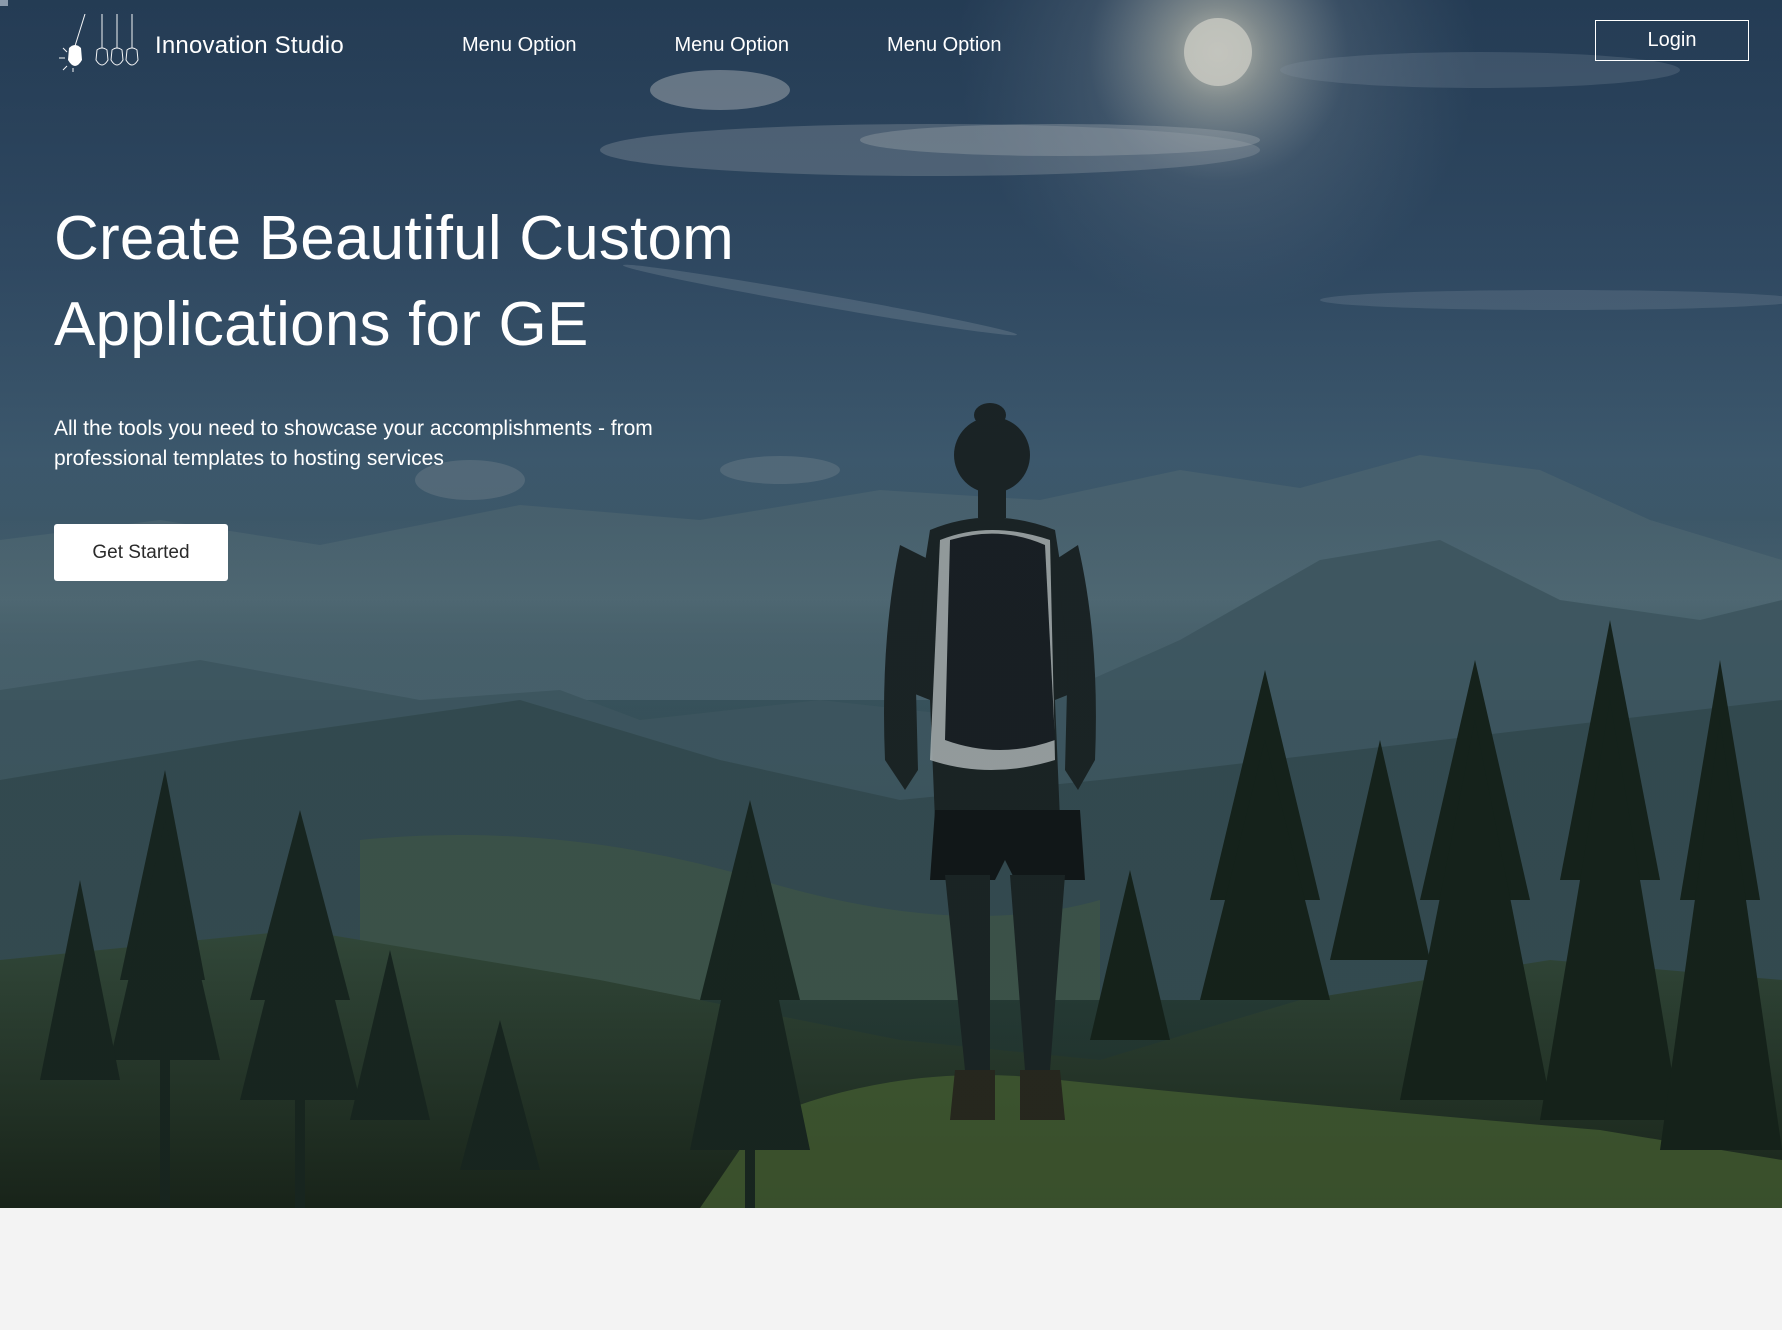 The width and height of the screenshot is (1782, 1330). I want to click on nav-menu-option-3: Menu Option, so click(944, 45).